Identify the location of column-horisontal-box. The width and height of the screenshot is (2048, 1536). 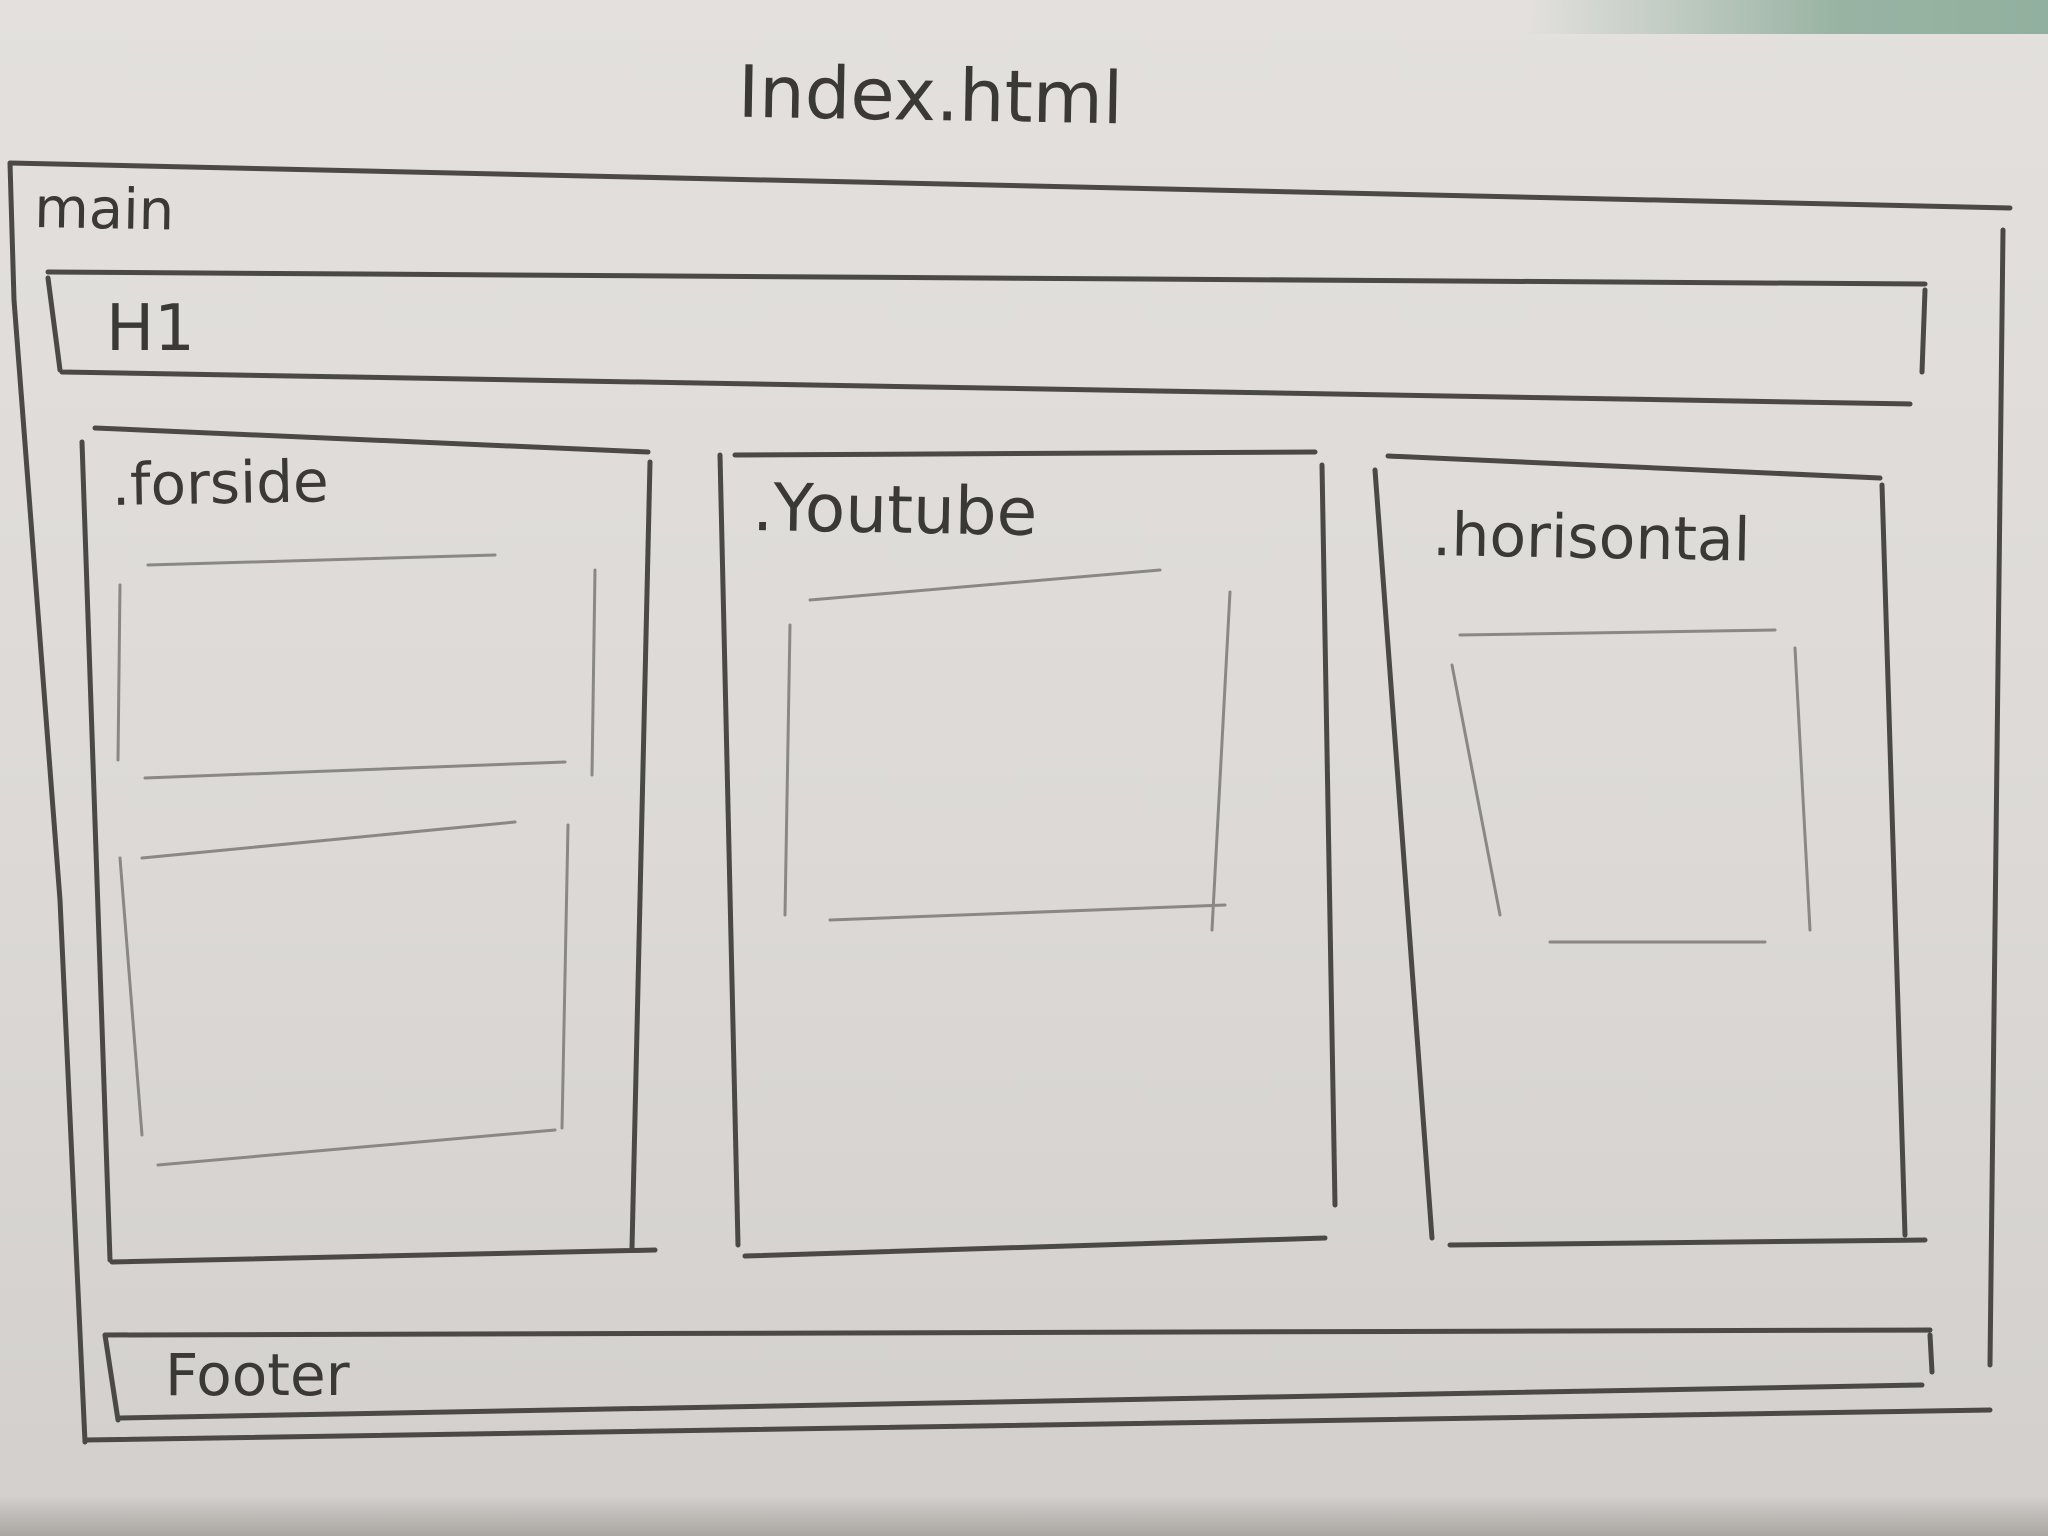
(1650, 850).